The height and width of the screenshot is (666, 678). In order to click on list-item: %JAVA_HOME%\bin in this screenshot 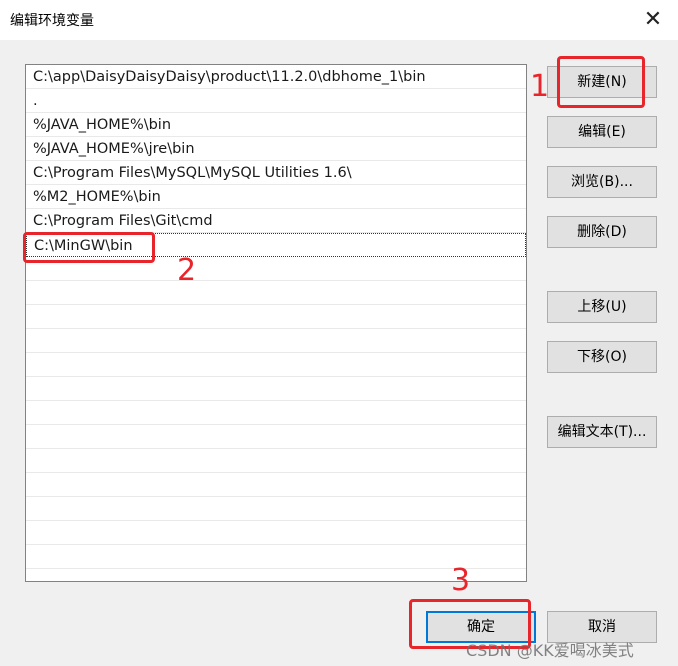, I will do `click(276, 125)`.